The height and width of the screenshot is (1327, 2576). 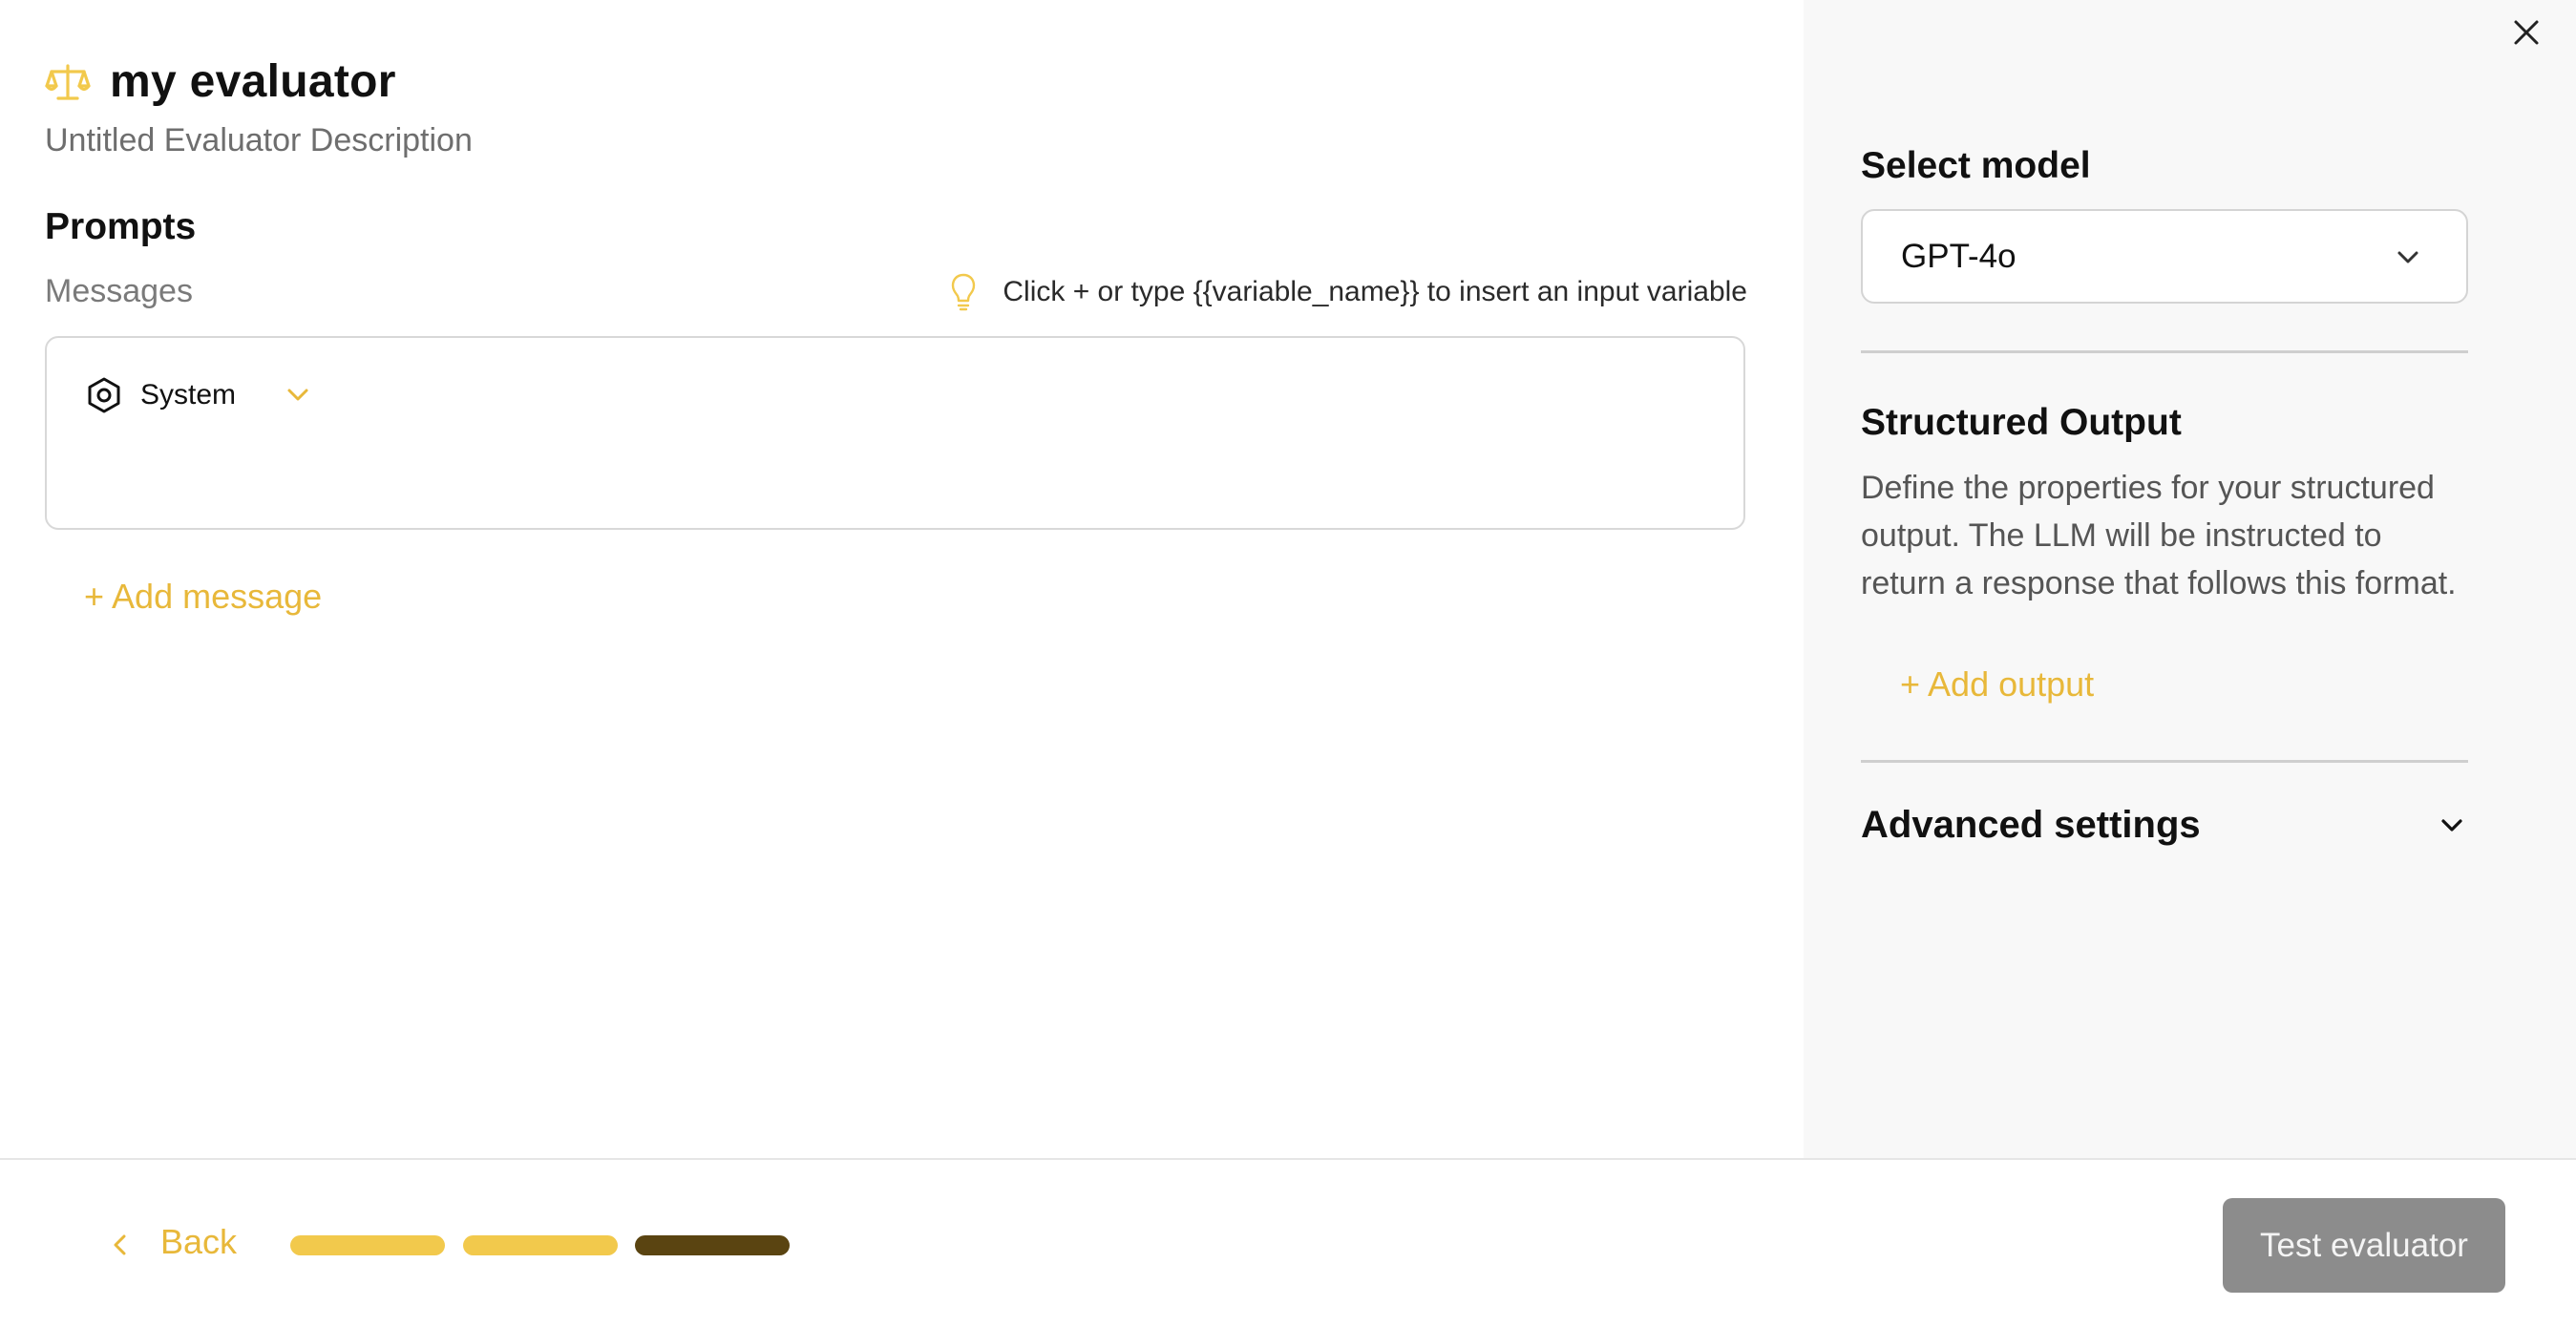 What do you see at coordinates (121, 226) in the screenshot?
I see `prompts-heading: Prompts` at bounding box center [121, 226].